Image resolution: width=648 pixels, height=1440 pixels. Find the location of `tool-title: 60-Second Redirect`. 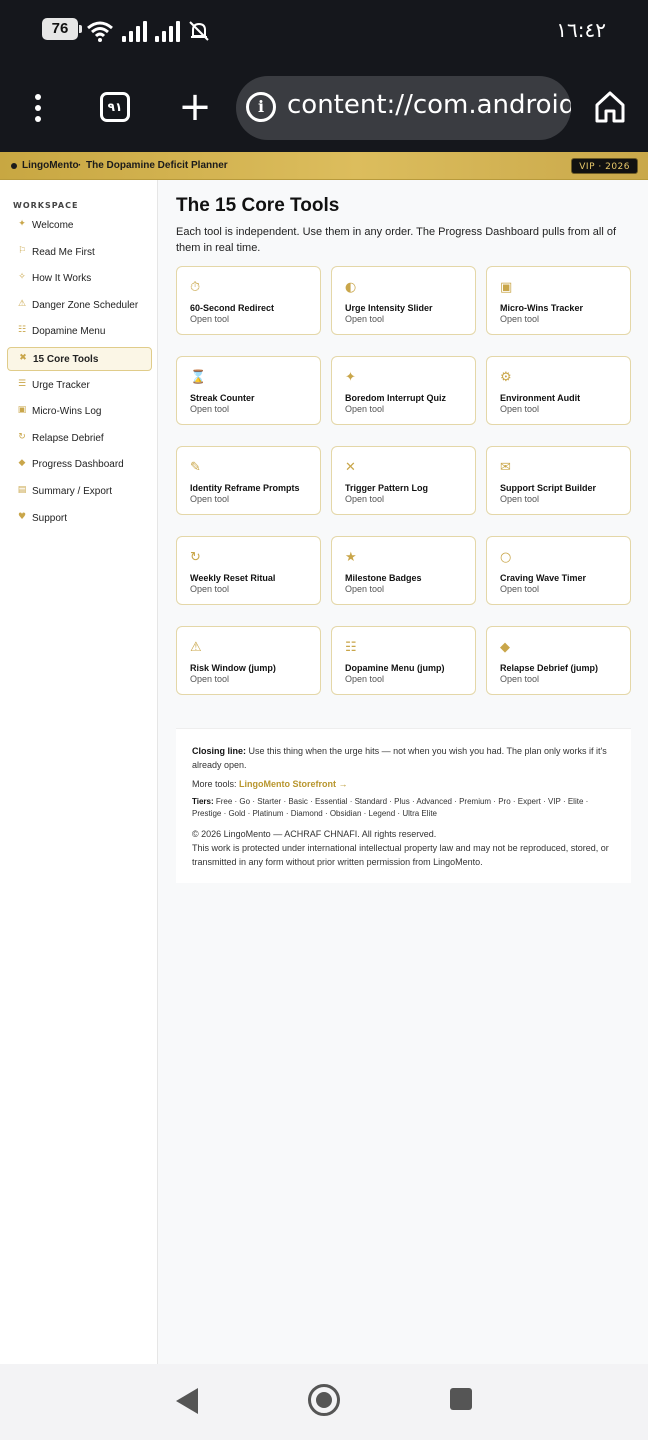

tool-title: 60-Second Redirect is located at coordinates (232, 308).